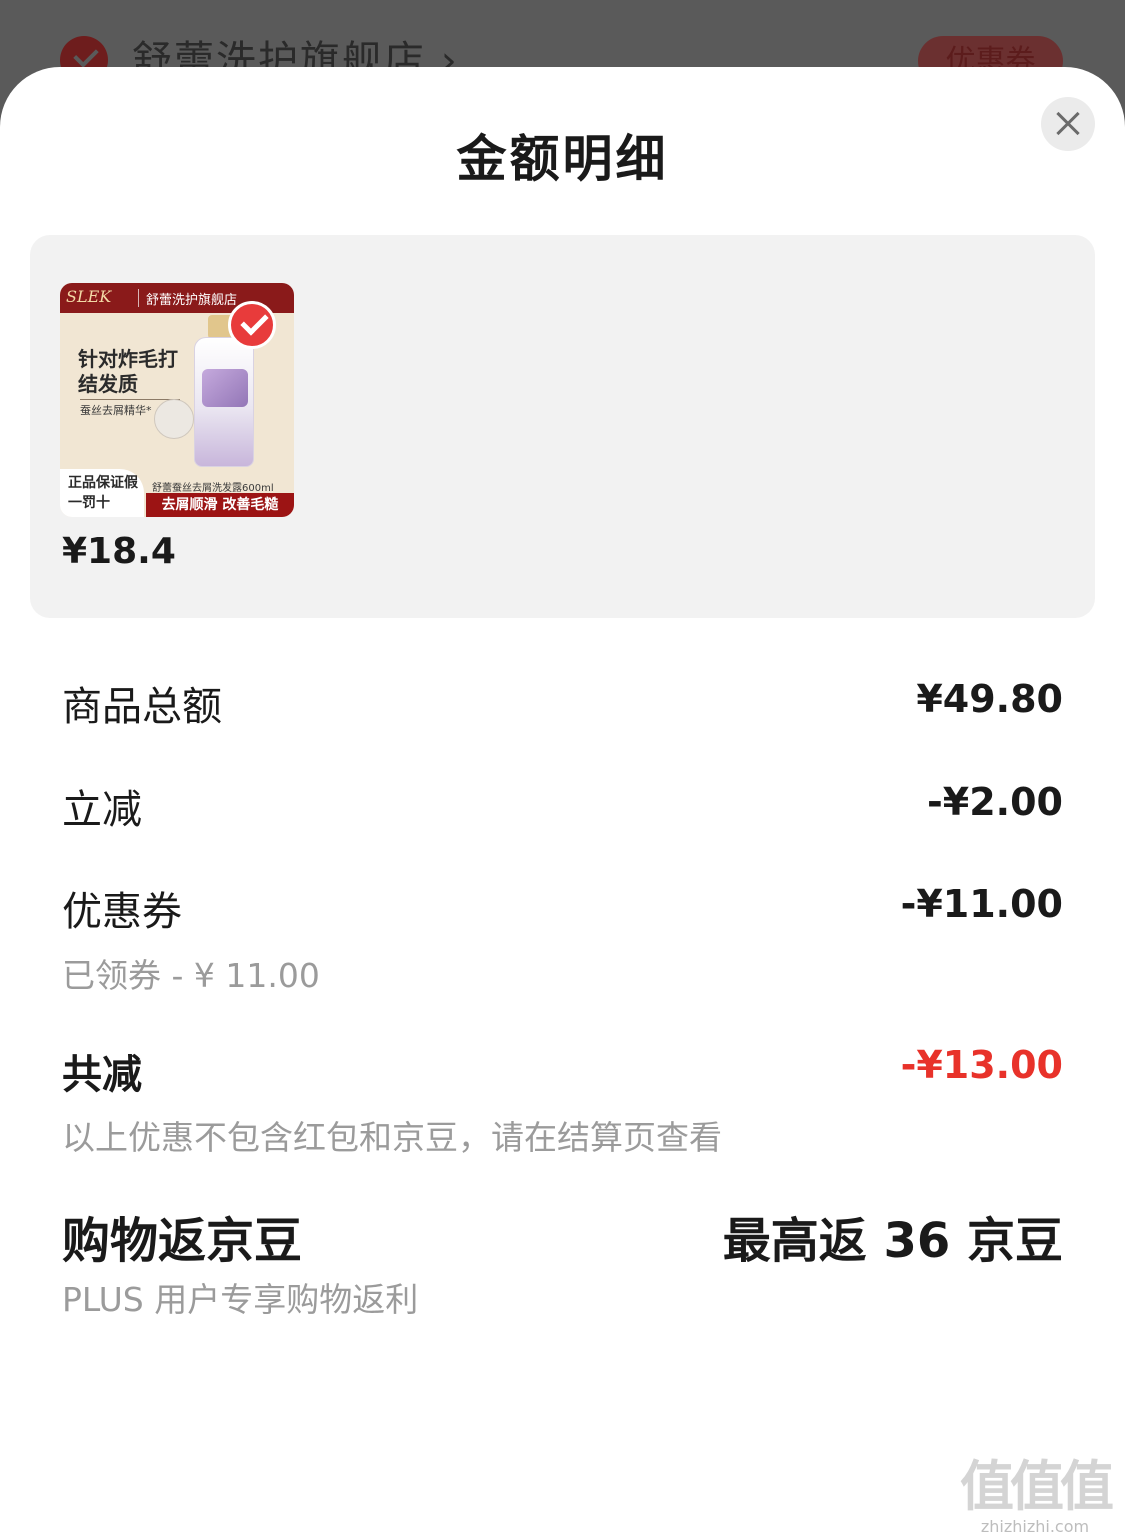  I want to click on selected-check-icon, so click(252, 325).